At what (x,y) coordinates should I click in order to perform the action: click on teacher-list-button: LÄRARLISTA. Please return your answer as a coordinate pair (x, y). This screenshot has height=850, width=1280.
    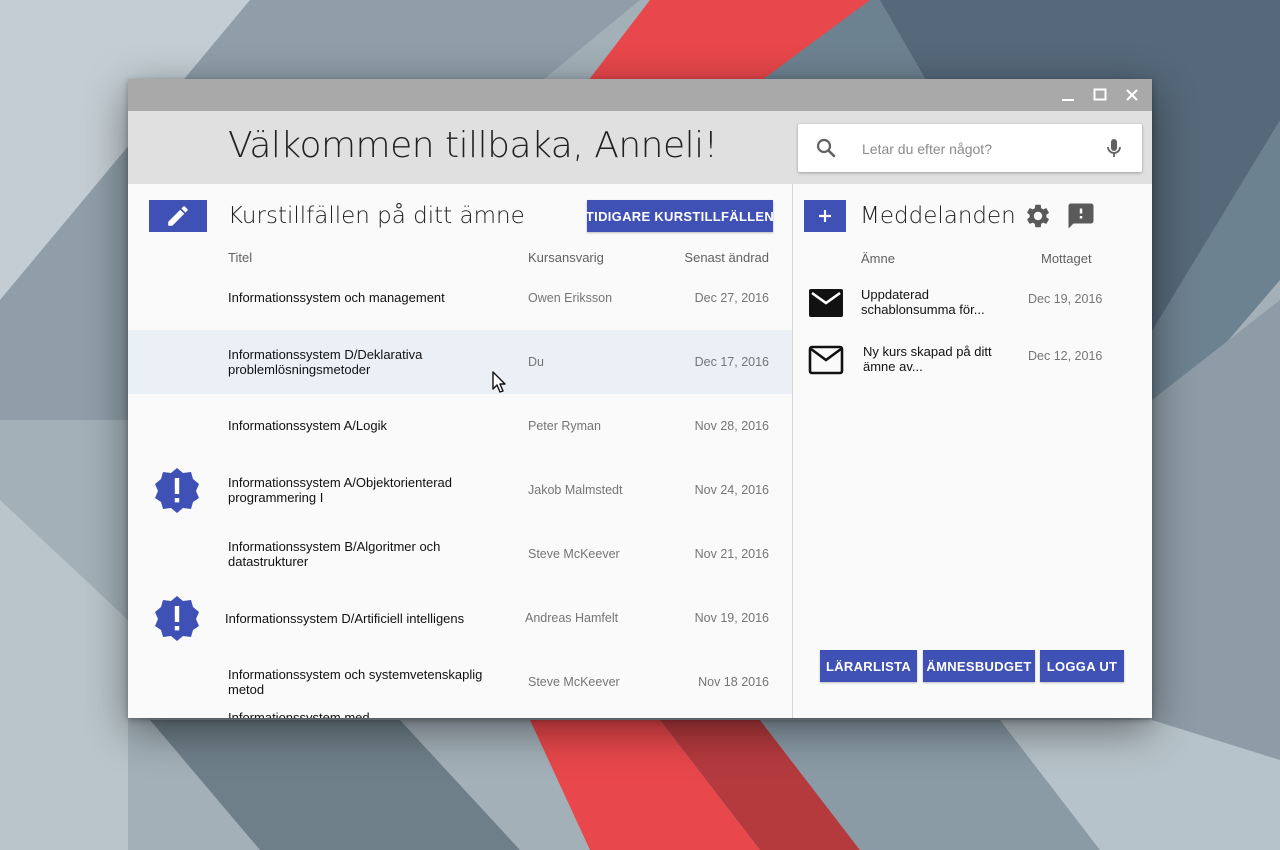
    Looking at the image, I should click on (868, 666).